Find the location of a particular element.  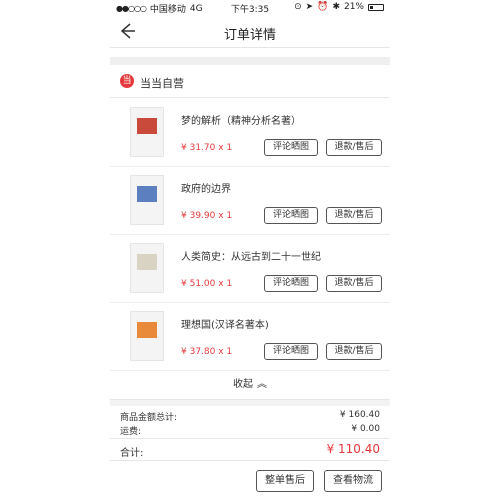

shipping-row: 运费: ¥ 0.00 is located at coordinates (250, 430).